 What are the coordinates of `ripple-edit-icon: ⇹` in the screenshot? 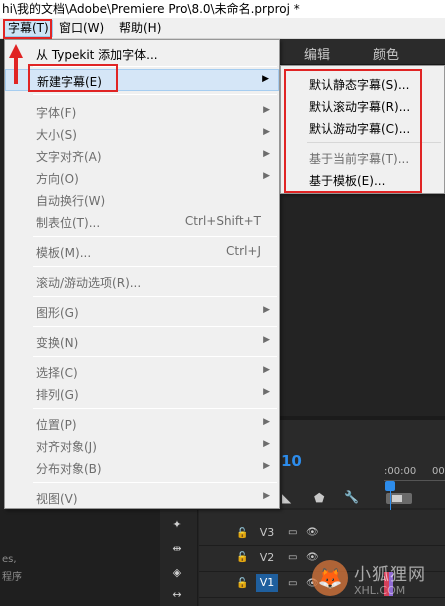 It's located at (177, 549).